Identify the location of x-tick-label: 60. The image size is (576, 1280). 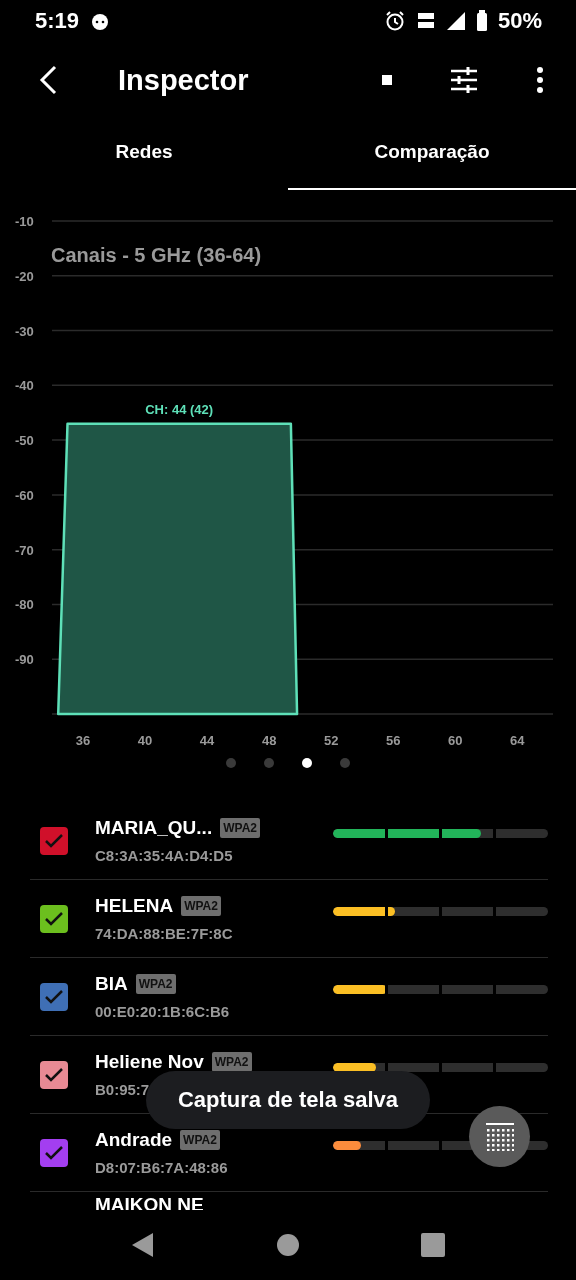
(455, 740).